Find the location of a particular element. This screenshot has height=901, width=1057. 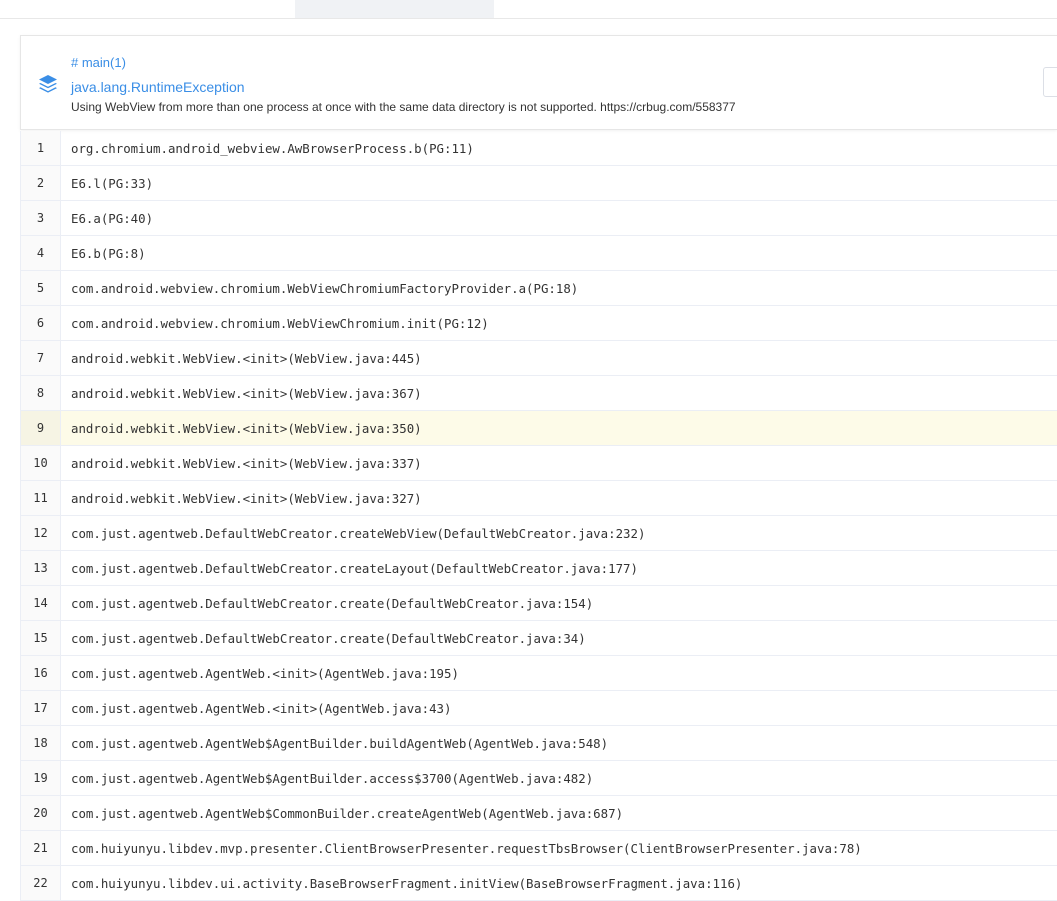

stack-frame-text: E6.l(PG:33) is located at coordinates (112, 183).